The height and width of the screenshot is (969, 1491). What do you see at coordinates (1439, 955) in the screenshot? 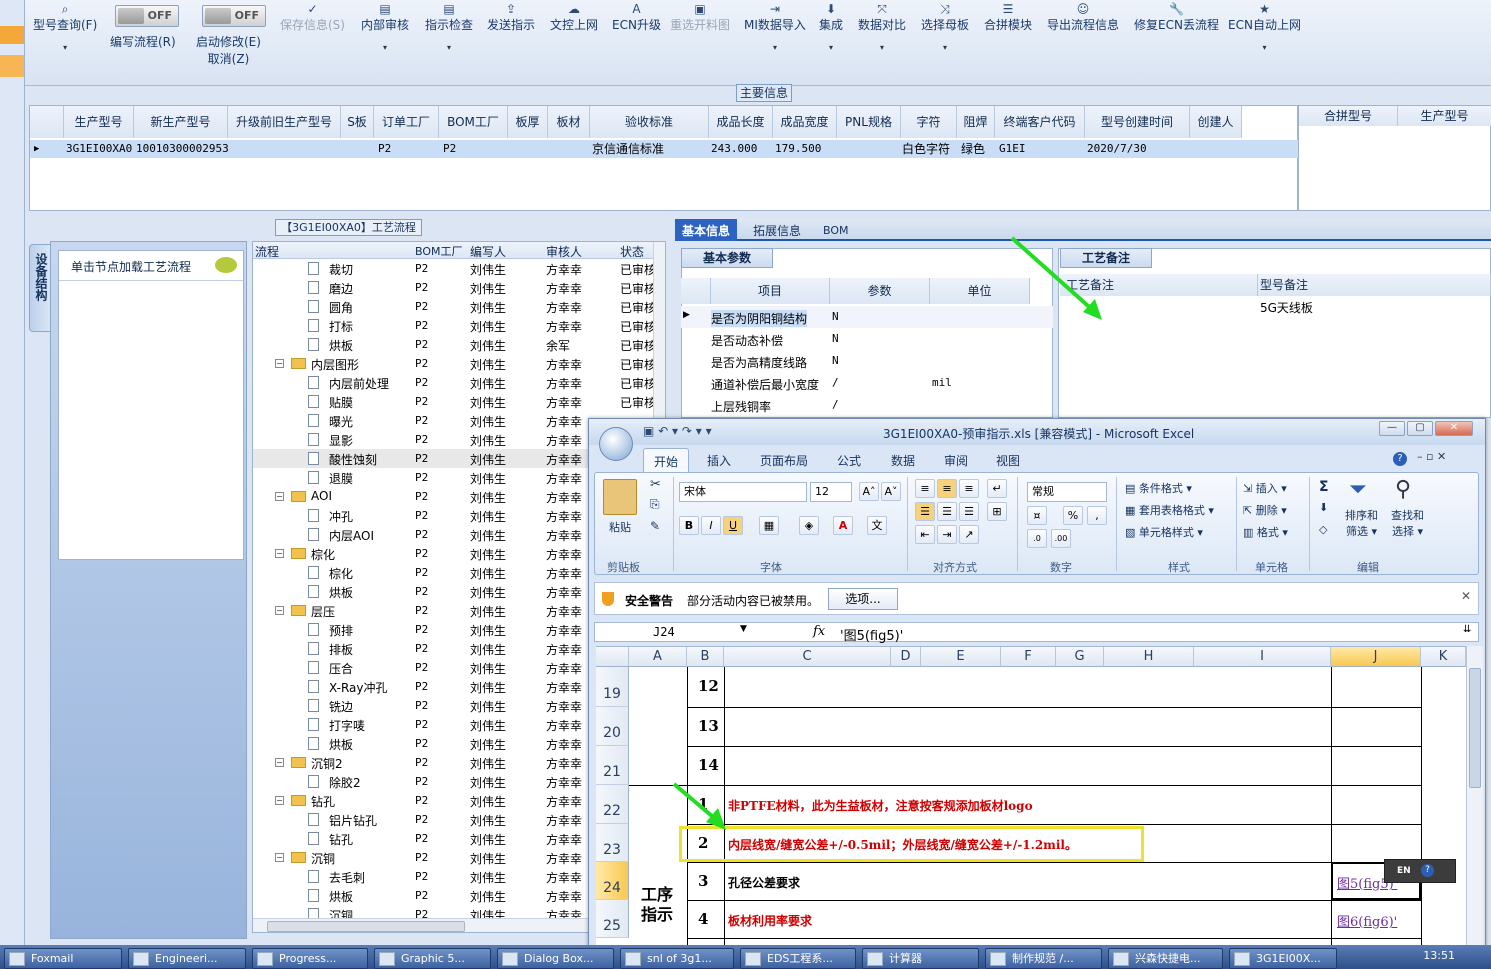
I see `clock: 13:51` at bounding box center [1439, 955].